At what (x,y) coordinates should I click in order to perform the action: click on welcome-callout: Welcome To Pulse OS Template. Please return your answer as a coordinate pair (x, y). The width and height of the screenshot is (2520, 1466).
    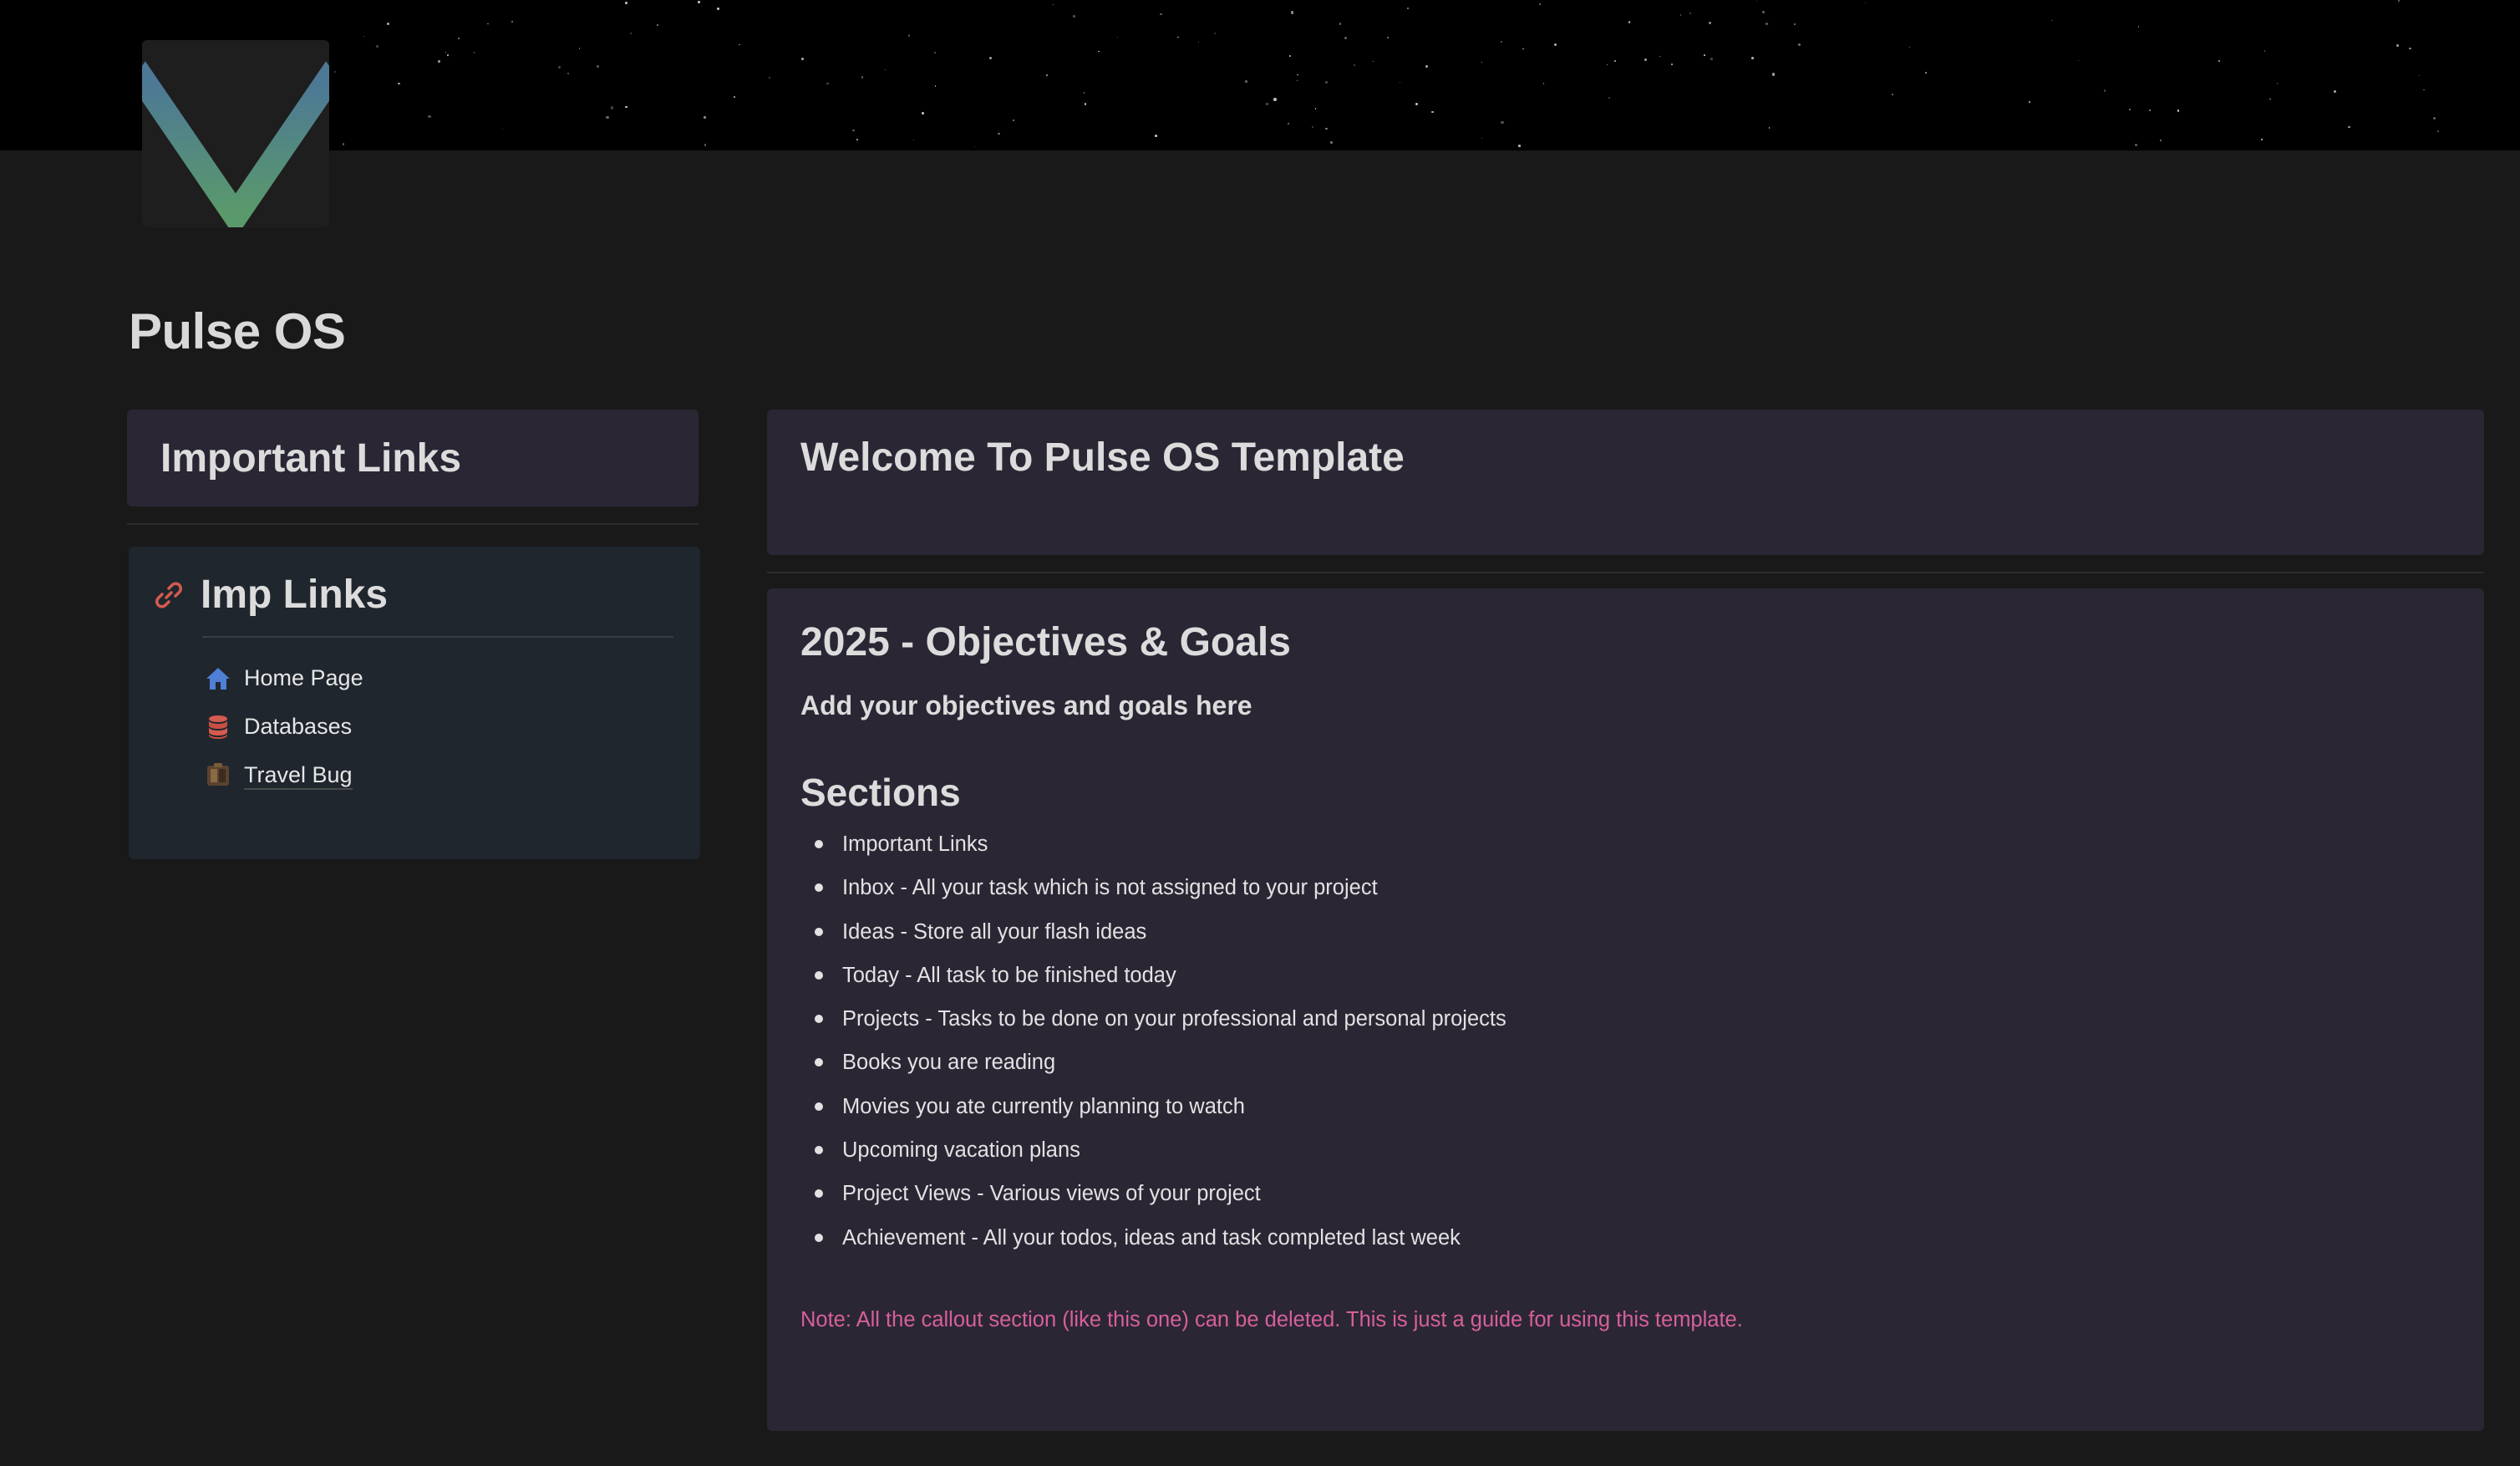
    Looking at the image, I should click on (1625, 483).